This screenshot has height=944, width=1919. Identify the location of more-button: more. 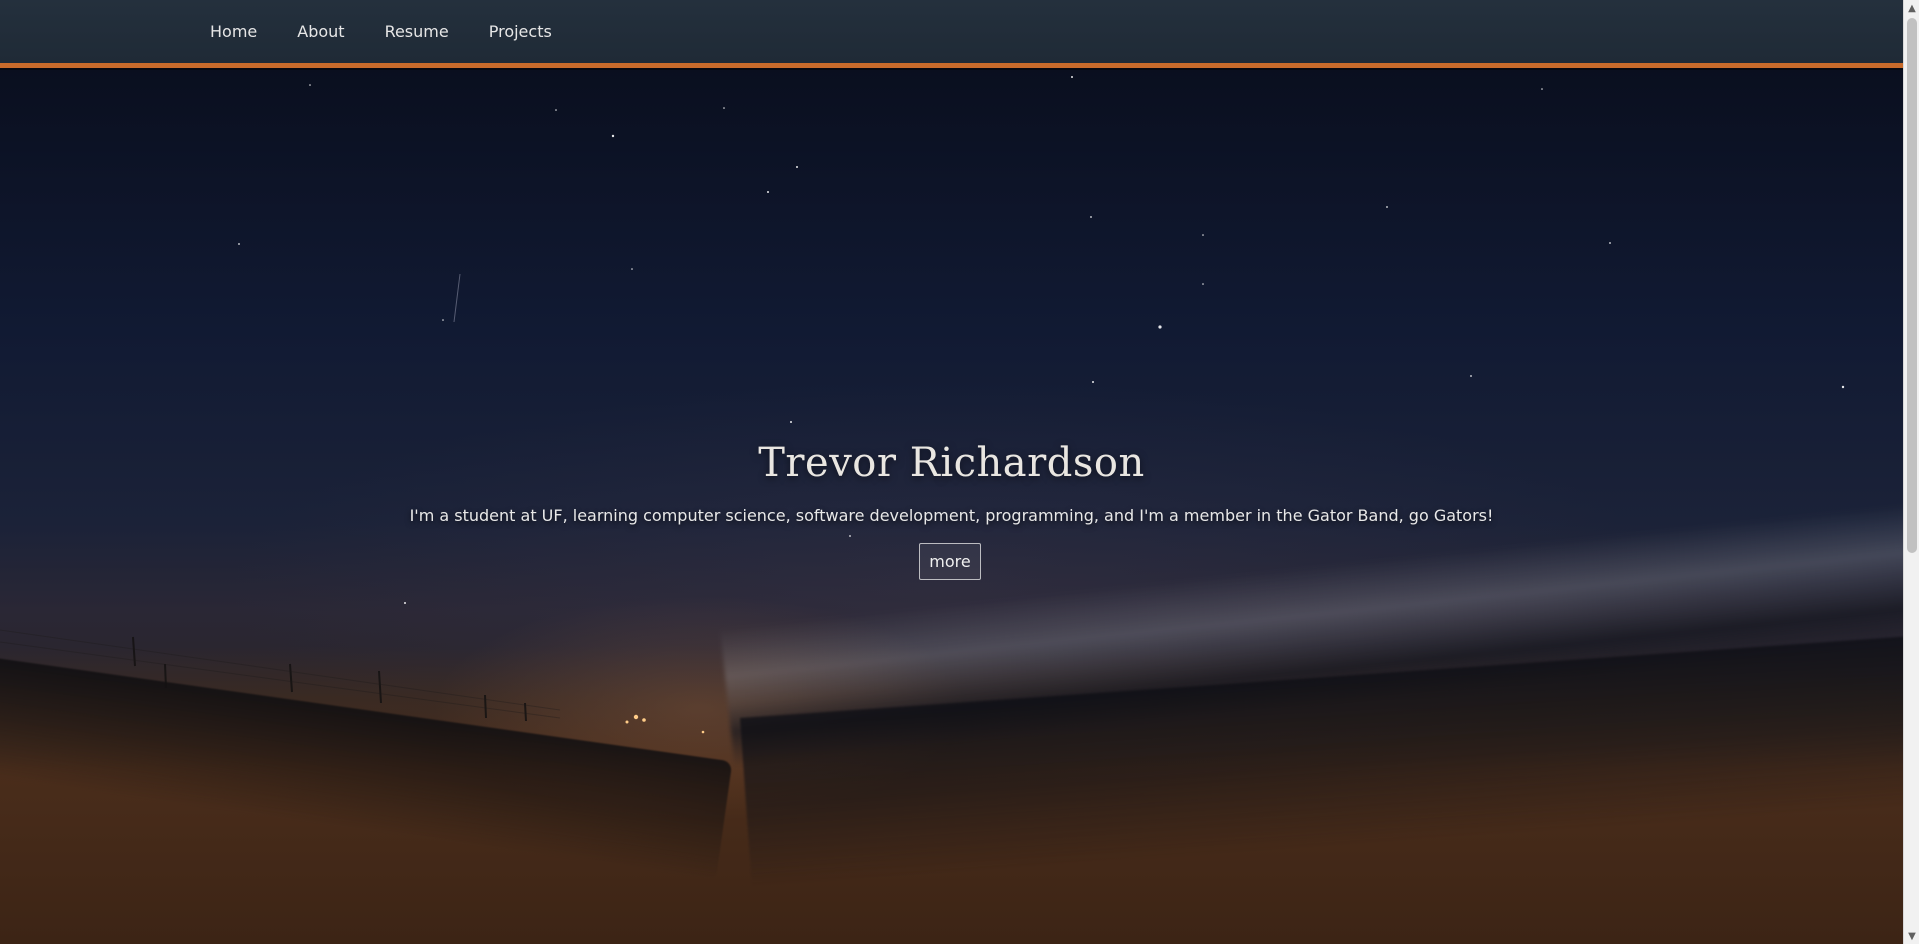
(950, 561).